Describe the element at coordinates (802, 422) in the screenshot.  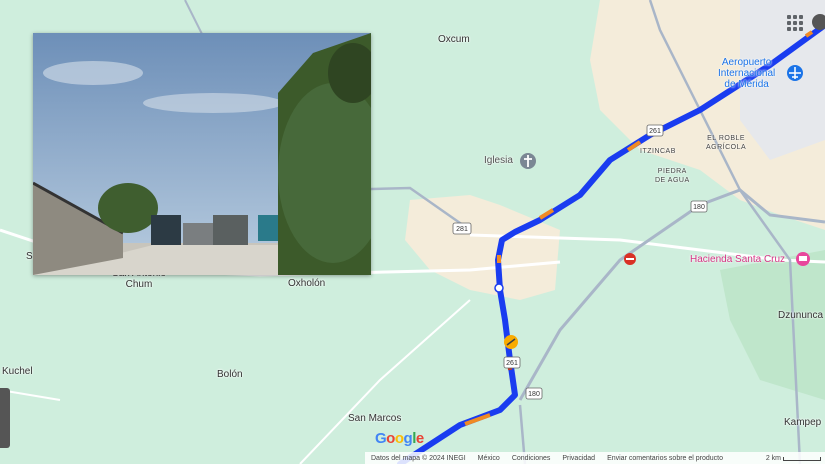
I see `place-kampep: Kampep` at that location.